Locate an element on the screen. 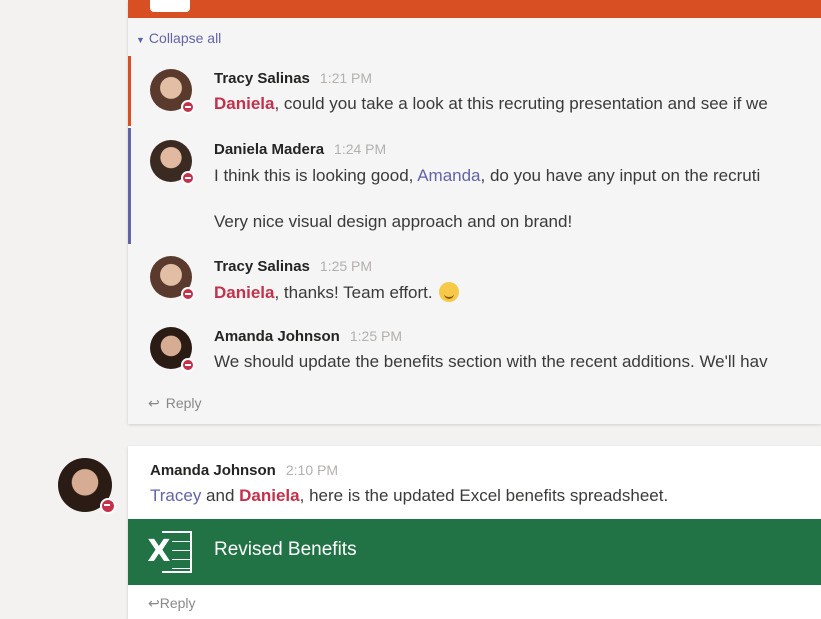 Image resolution: width=821 pixels, height=619 pixels. post-author: Amanda Johnson is located at coordinates (213, 470).